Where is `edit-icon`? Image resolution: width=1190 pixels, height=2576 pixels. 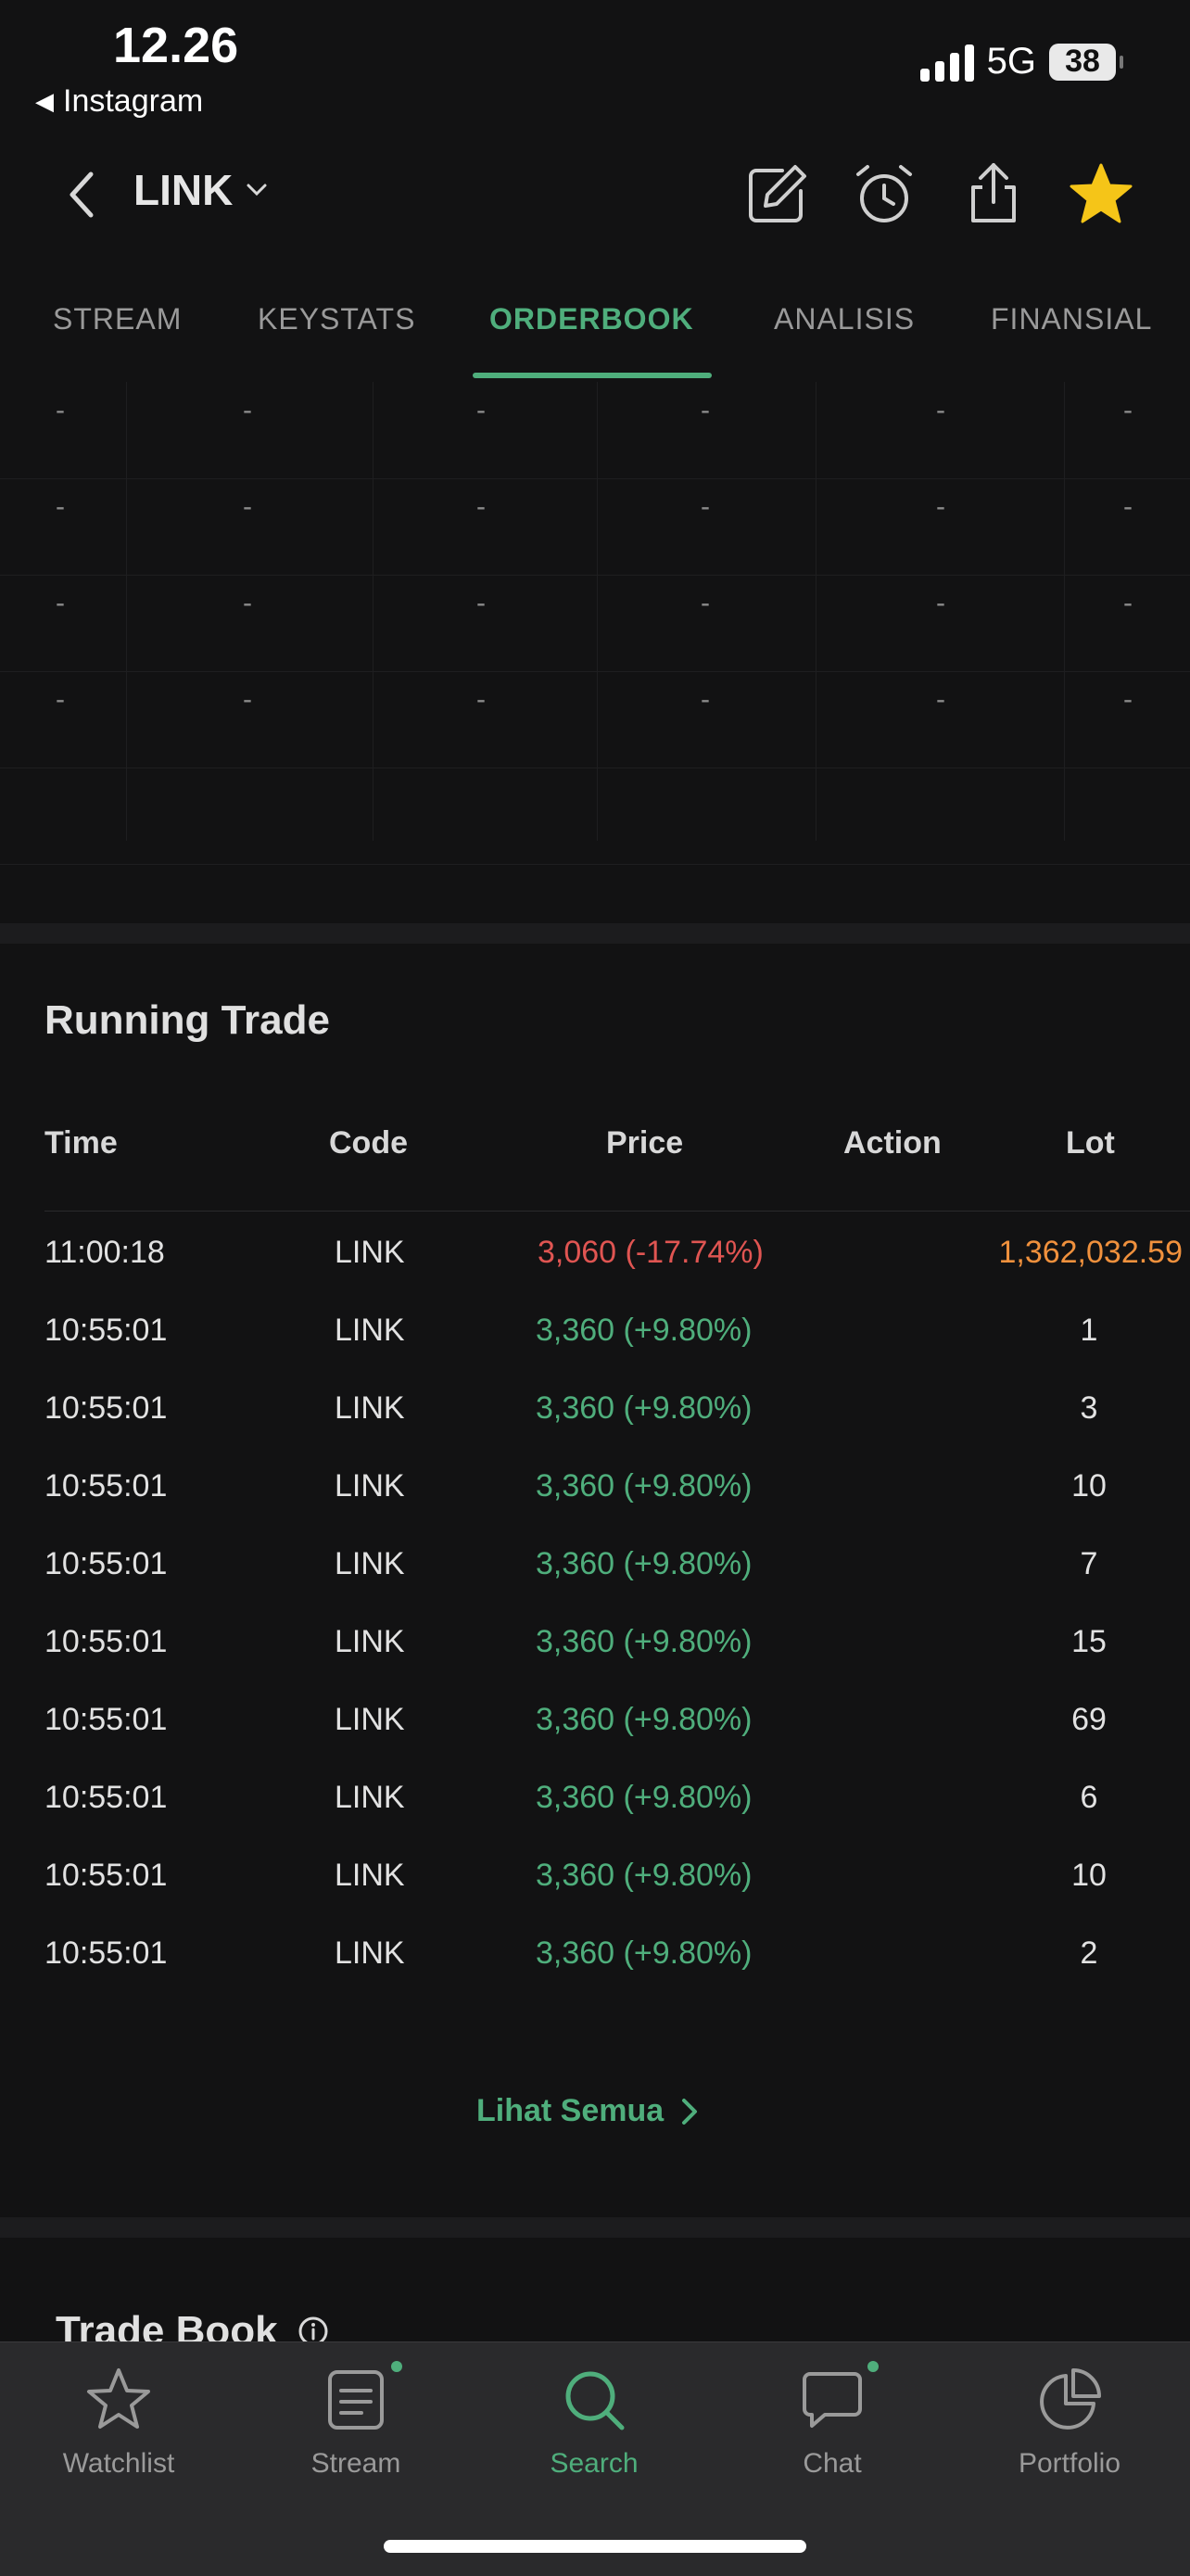
edit-icon is located at coordinates (776, 194).